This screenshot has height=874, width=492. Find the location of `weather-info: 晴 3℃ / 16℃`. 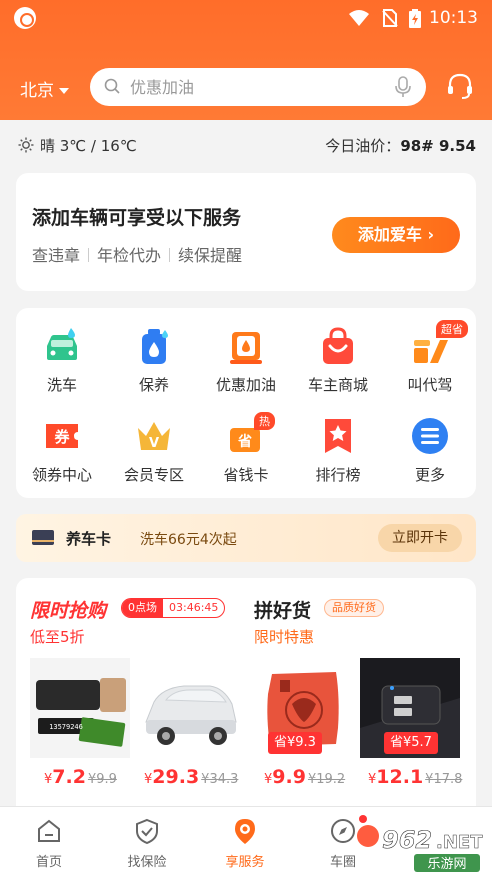

weather-info: 晴 3℃ / 16℃ is located at coordinates (77, 145).